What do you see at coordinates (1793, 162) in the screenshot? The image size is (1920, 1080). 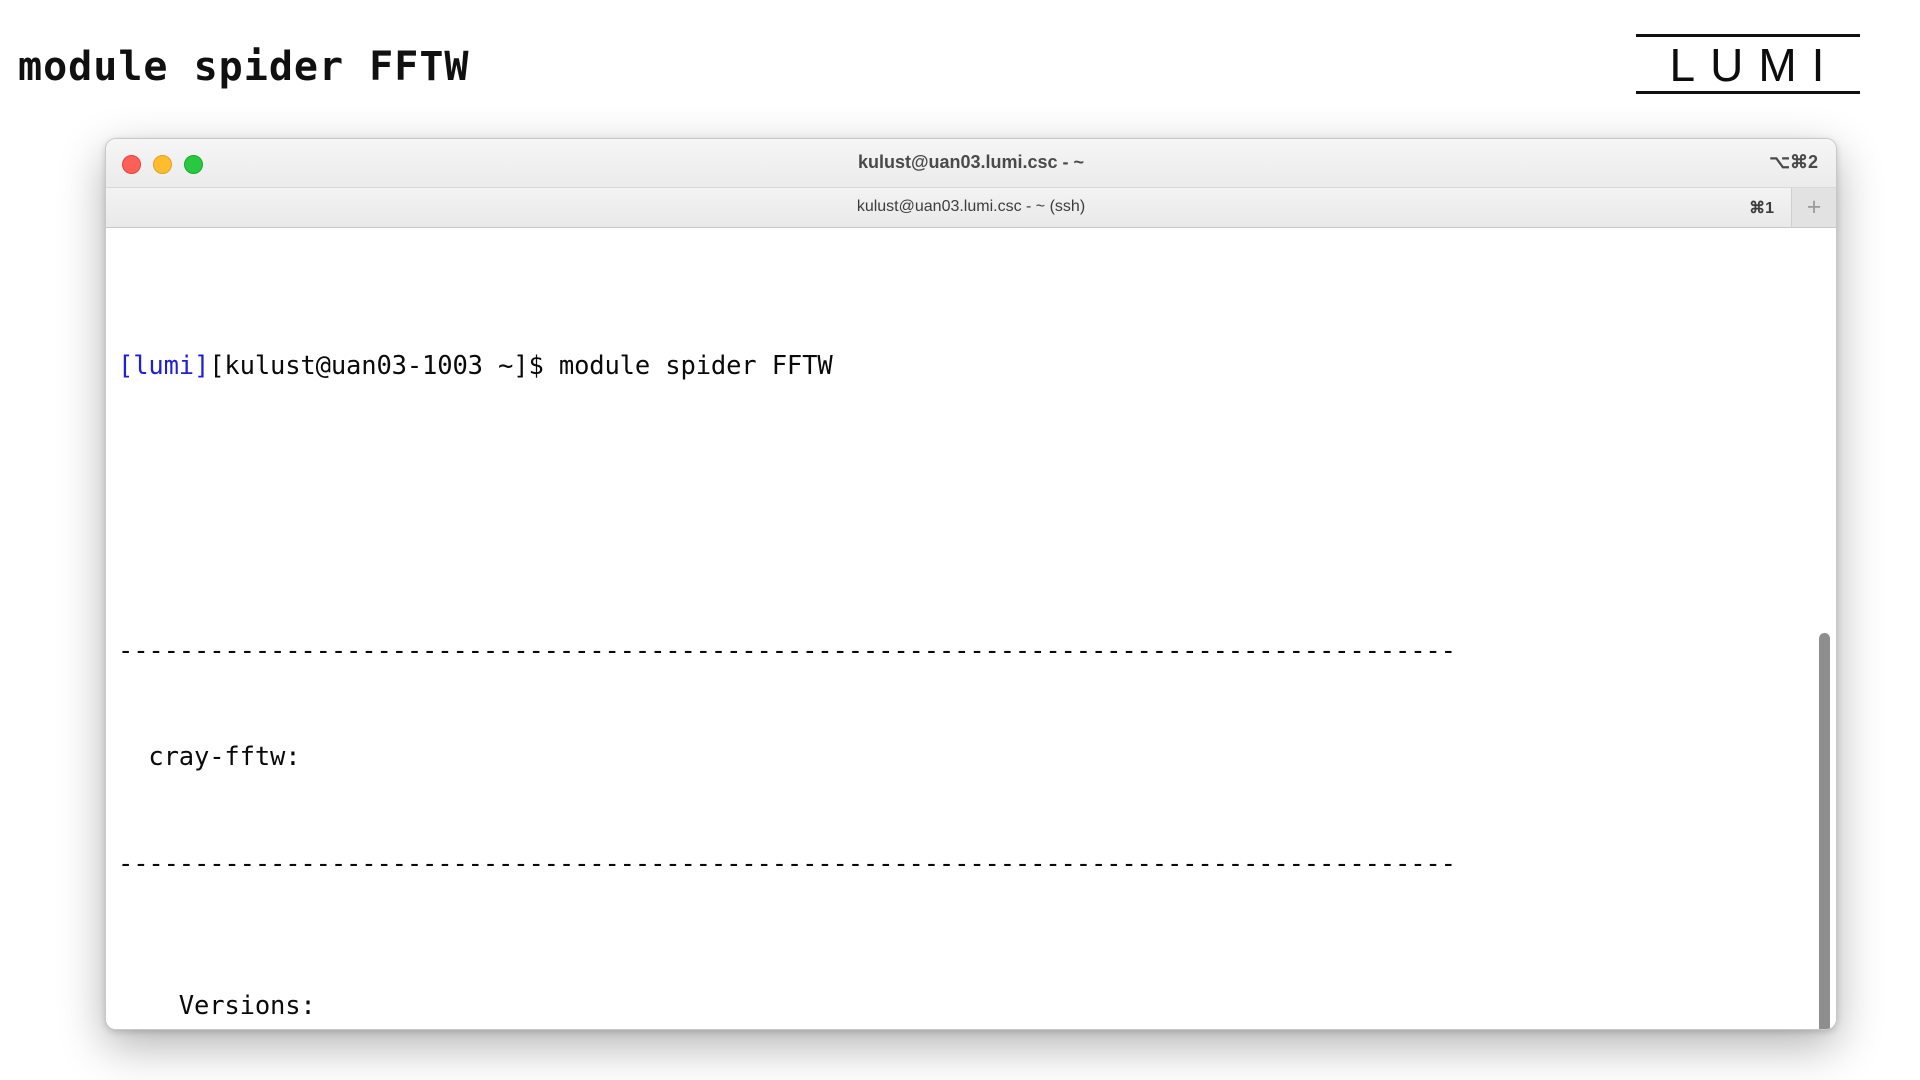 I see `window-shortcut-label: ⌥⌘2` at bounding box center [1793, 162].